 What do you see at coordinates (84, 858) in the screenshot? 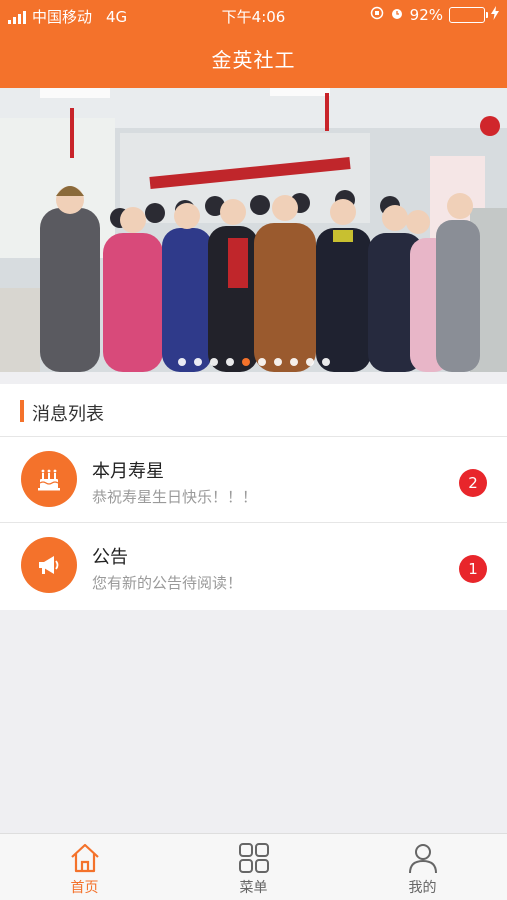
I see `home-icon` at bounding box center [84, 858].